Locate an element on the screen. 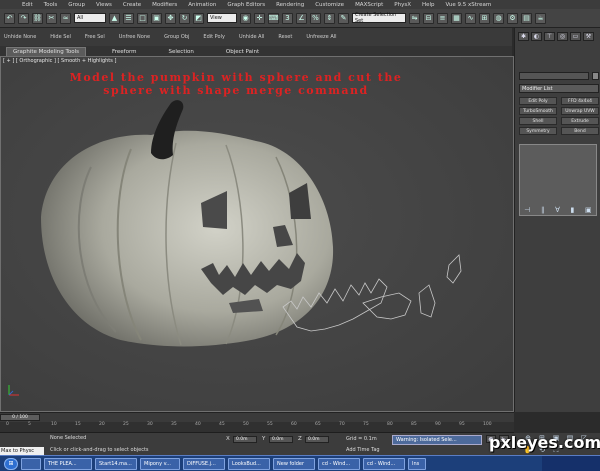 This screenshot has height=471, width=600. select-object-icon: ▲ is located at coordinates (114, 18).